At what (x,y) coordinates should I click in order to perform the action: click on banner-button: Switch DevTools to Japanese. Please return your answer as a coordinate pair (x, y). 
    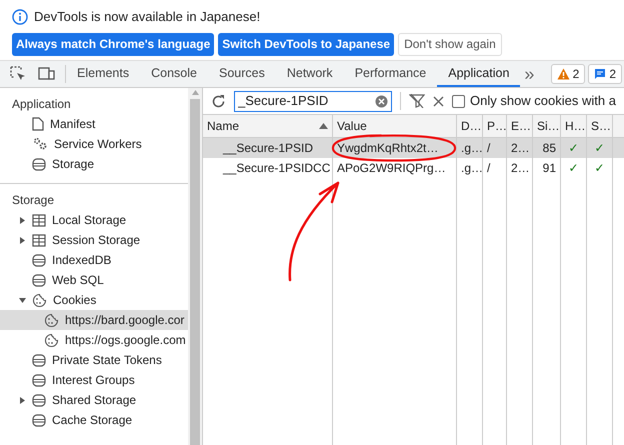
    Looking at the image, I should click on (306, 44).